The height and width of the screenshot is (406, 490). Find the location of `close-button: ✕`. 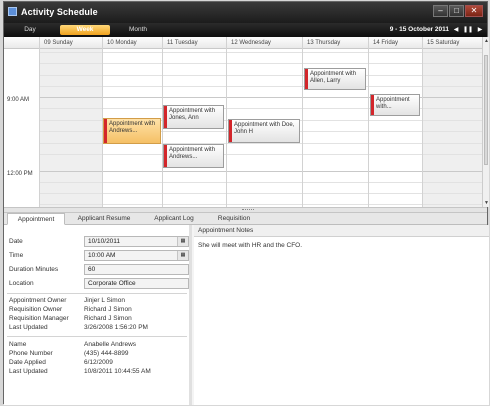

close-button: ✕ is located at coordinates (474, 11).